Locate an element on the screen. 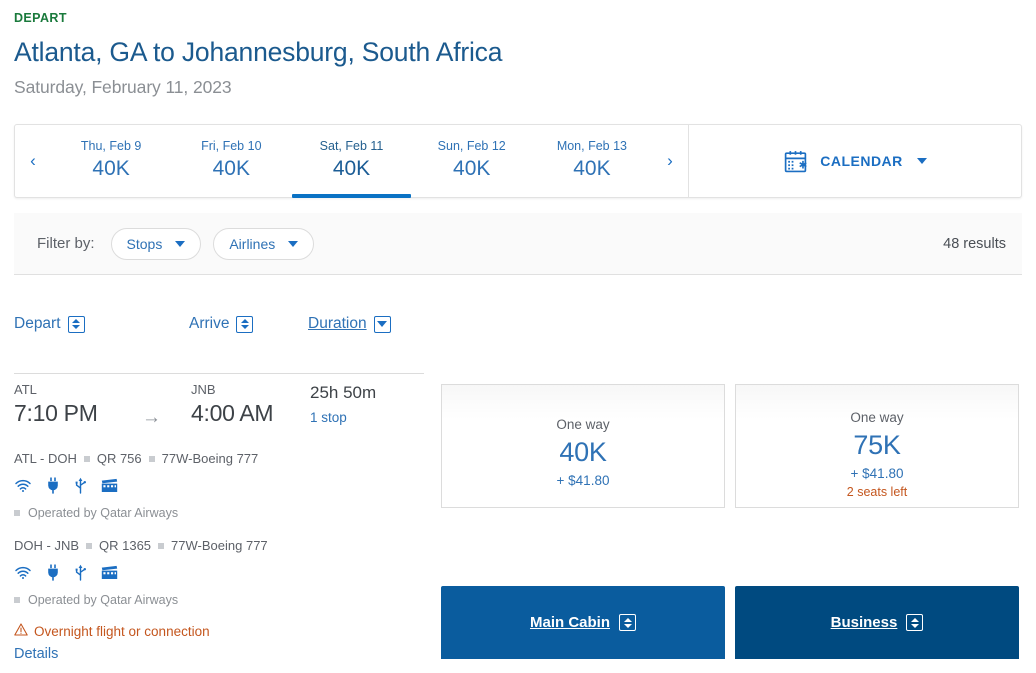 The width and height of the screenshot is (1036, 673). depart-airport-code: ATL is located at coordinates (25, 389).